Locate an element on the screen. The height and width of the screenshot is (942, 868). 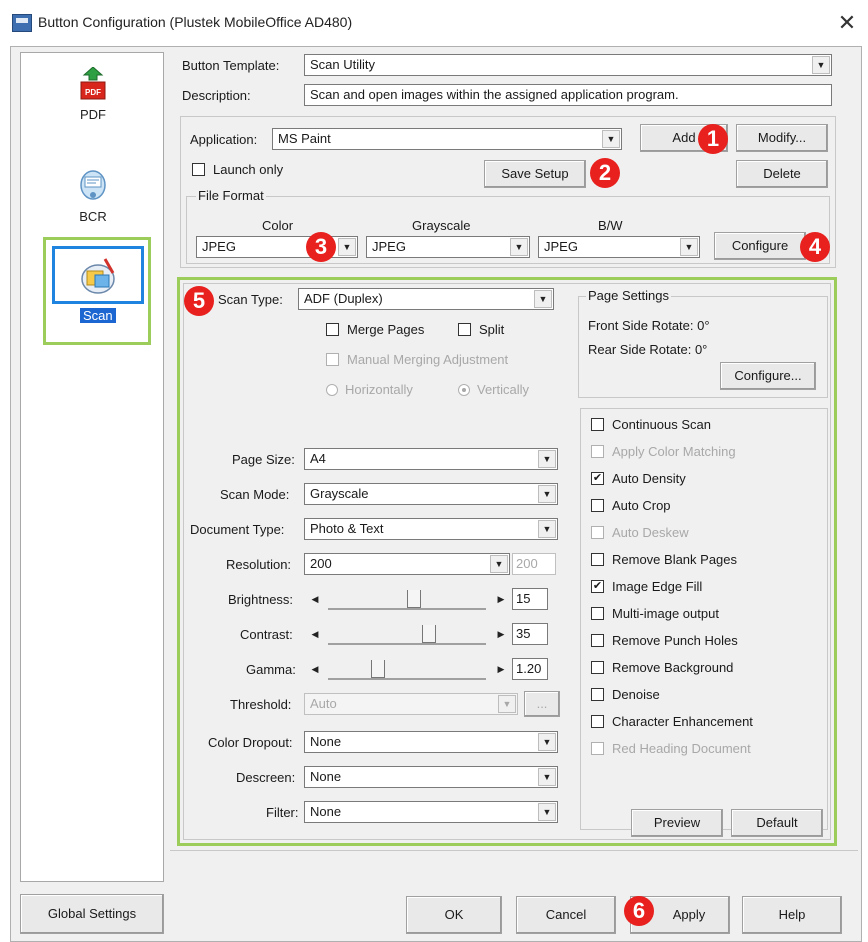
application-select: MS Paint ▼ is located at coordinates (447, 139).